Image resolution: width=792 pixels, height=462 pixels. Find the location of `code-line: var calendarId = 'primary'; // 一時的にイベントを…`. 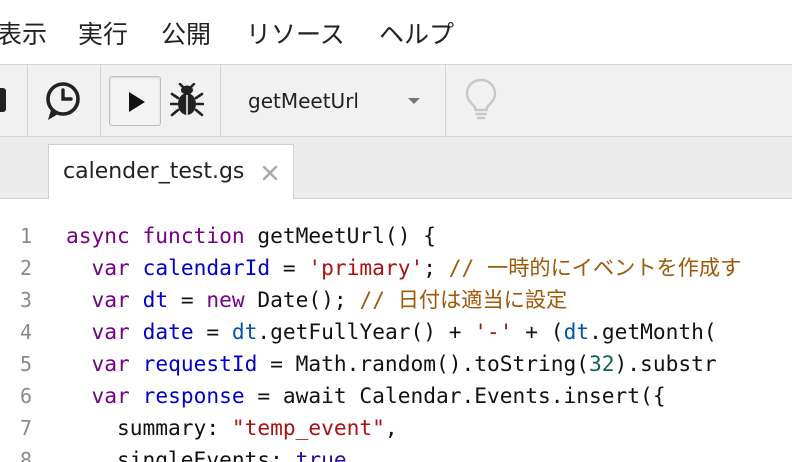

code-line: var calendarId = 'primary'; // 一時的にイベントを… is located at coordinates (404, 268).